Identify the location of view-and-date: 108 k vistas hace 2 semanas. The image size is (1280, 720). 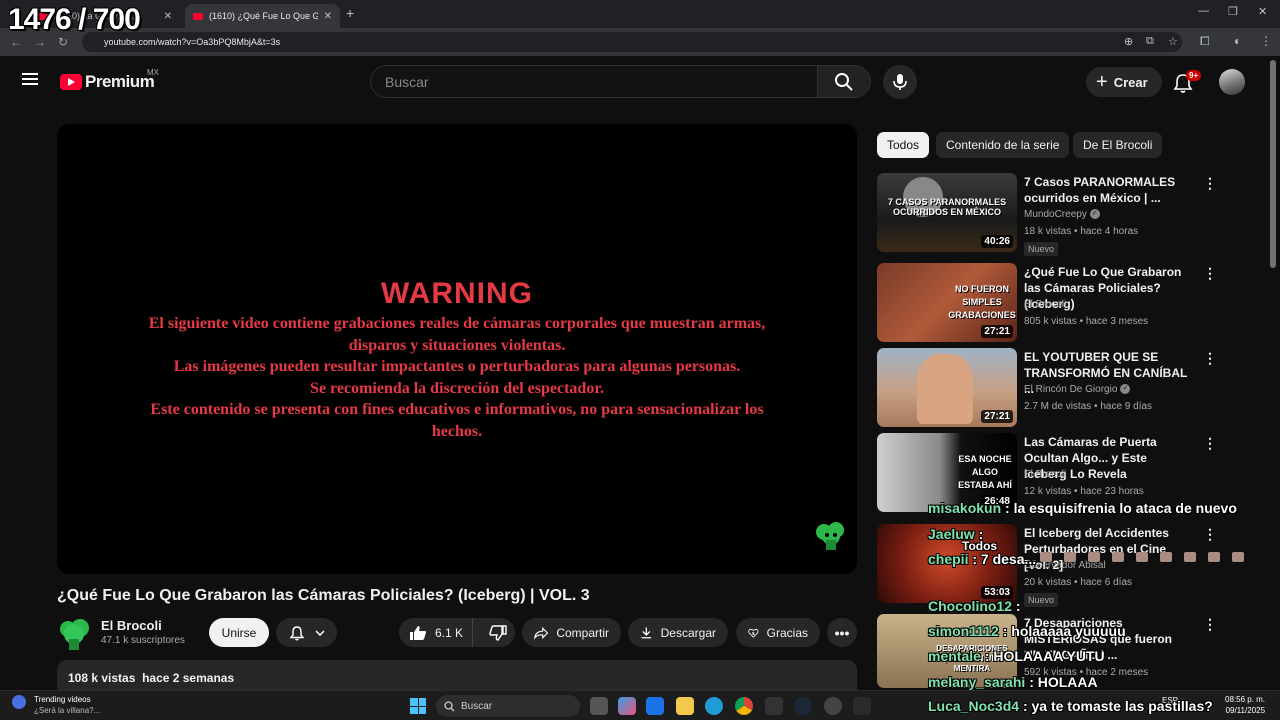
(151, 678).